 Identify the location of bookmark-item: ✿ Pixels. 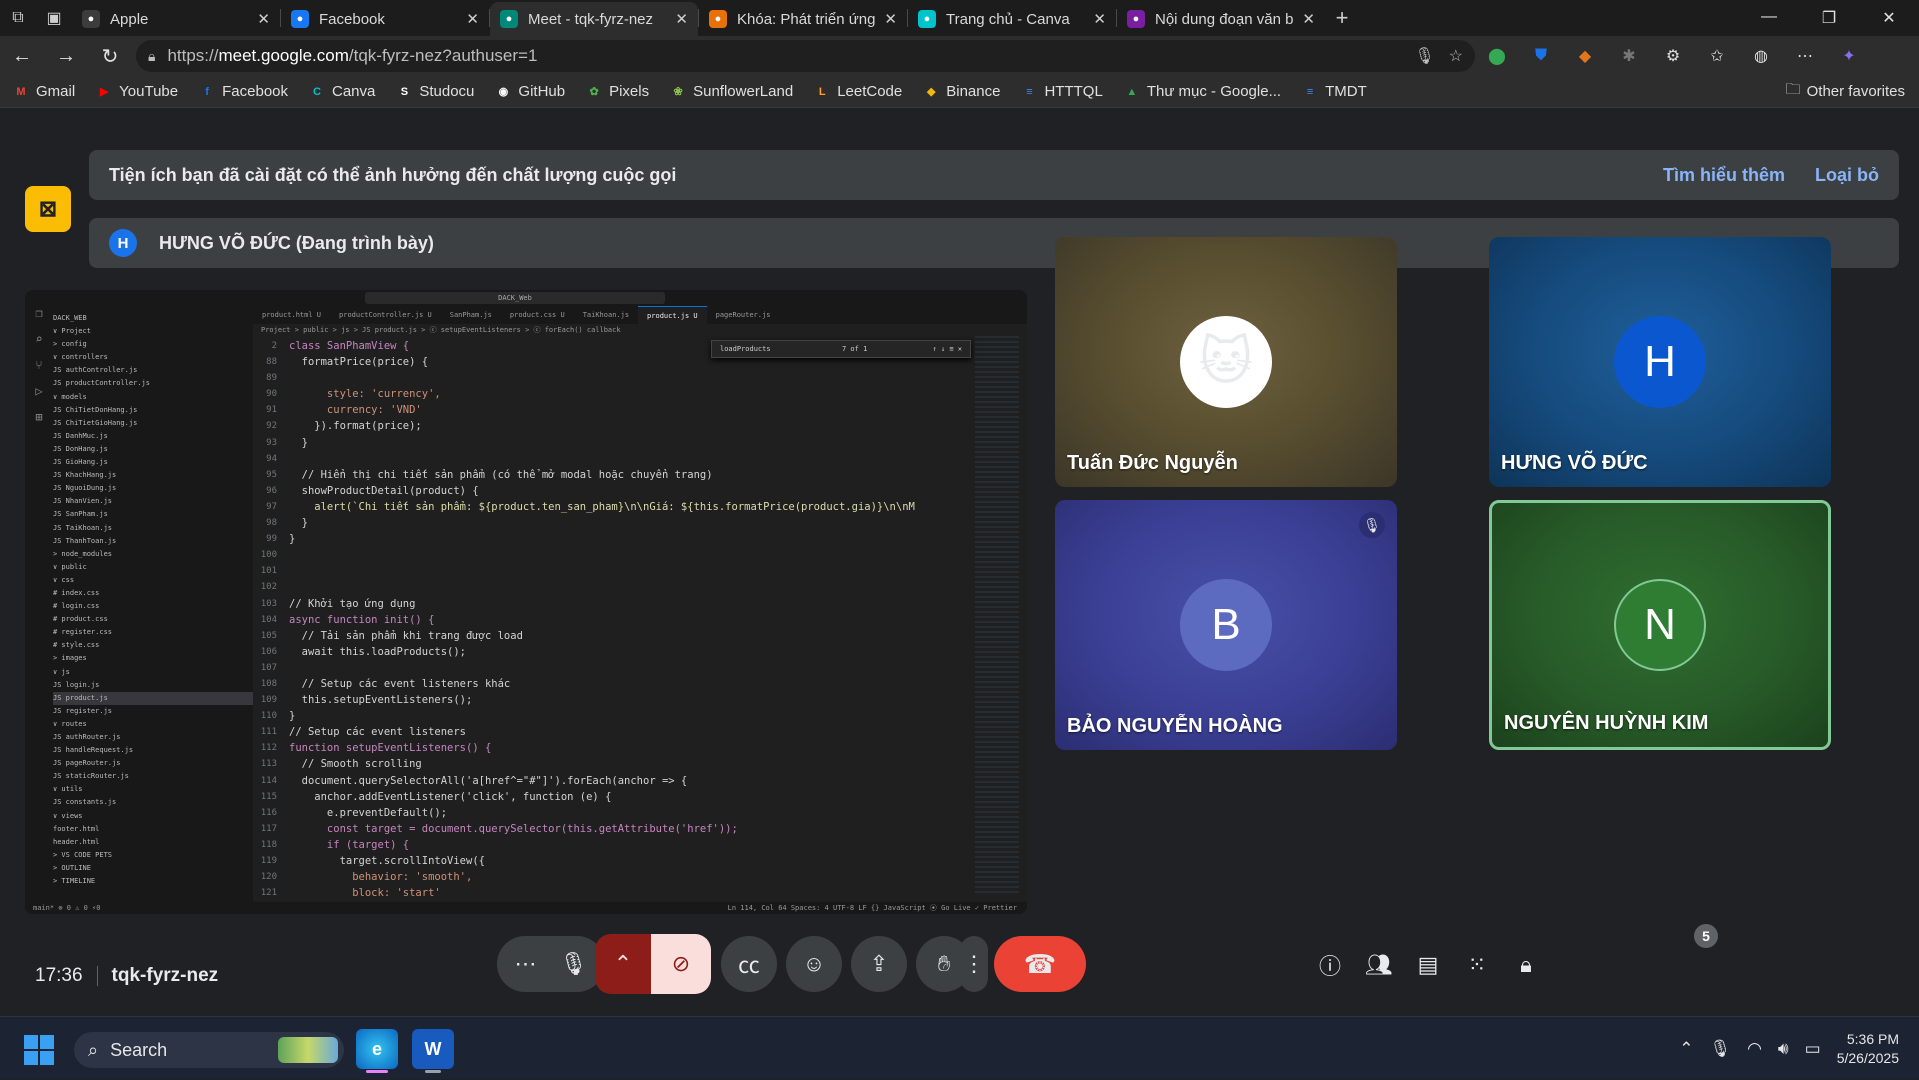
(617, 92).